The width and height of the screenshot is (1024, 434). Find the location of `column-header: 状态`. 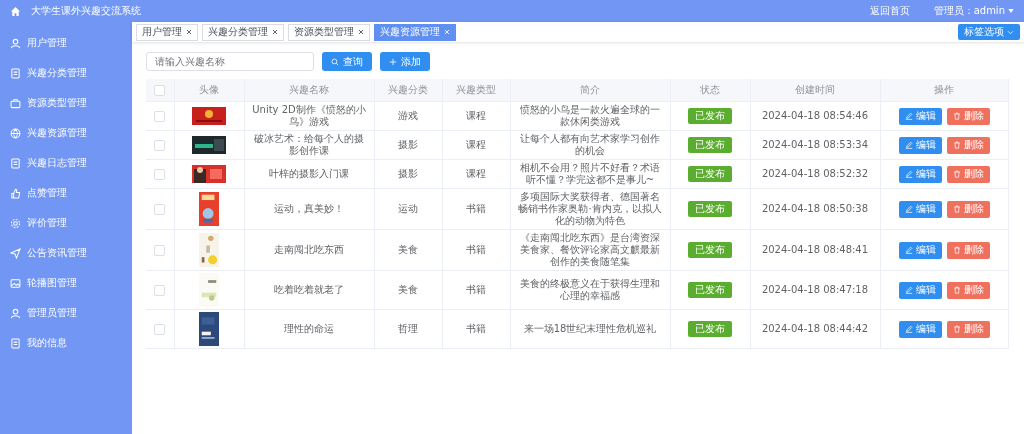

column-header: 状态 is located at coordinates (710, 89).